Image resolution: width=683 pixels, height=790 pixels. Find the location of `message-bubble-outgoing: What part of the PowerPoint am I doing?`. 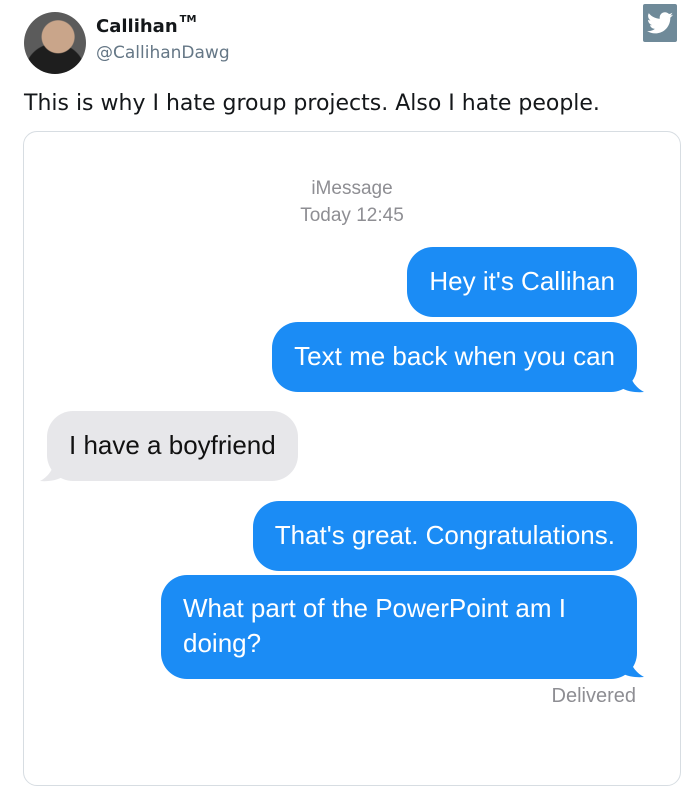

message-bubble-outgoing: What part of the PowerPoint am I doing? is located at coordinates (399, 627).